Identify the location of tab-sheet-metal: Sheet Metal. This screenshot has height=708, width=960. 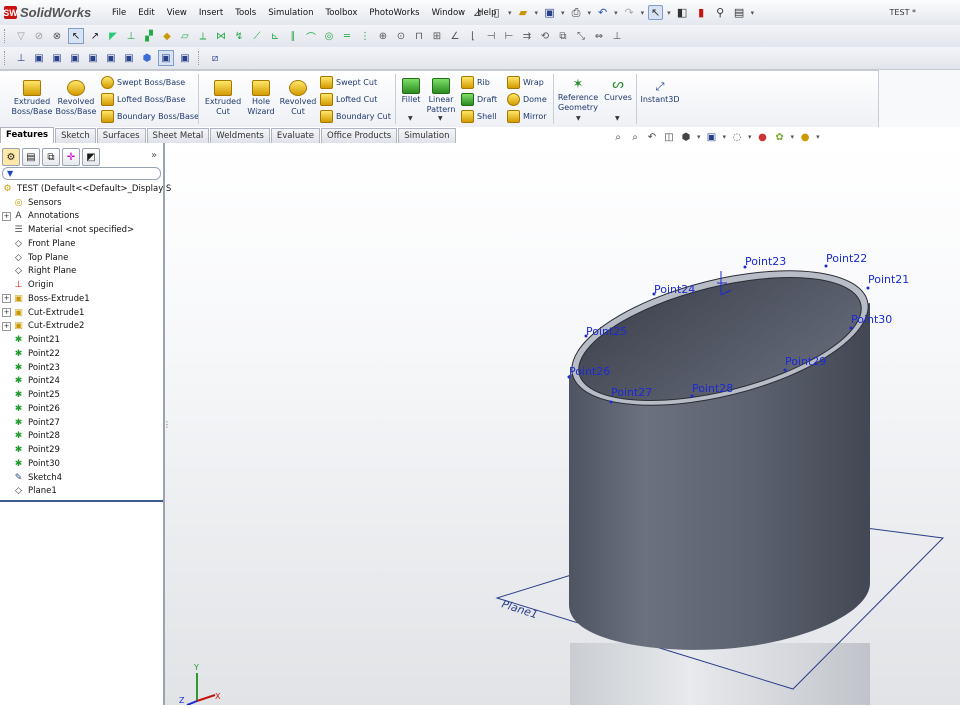
(178, 135).